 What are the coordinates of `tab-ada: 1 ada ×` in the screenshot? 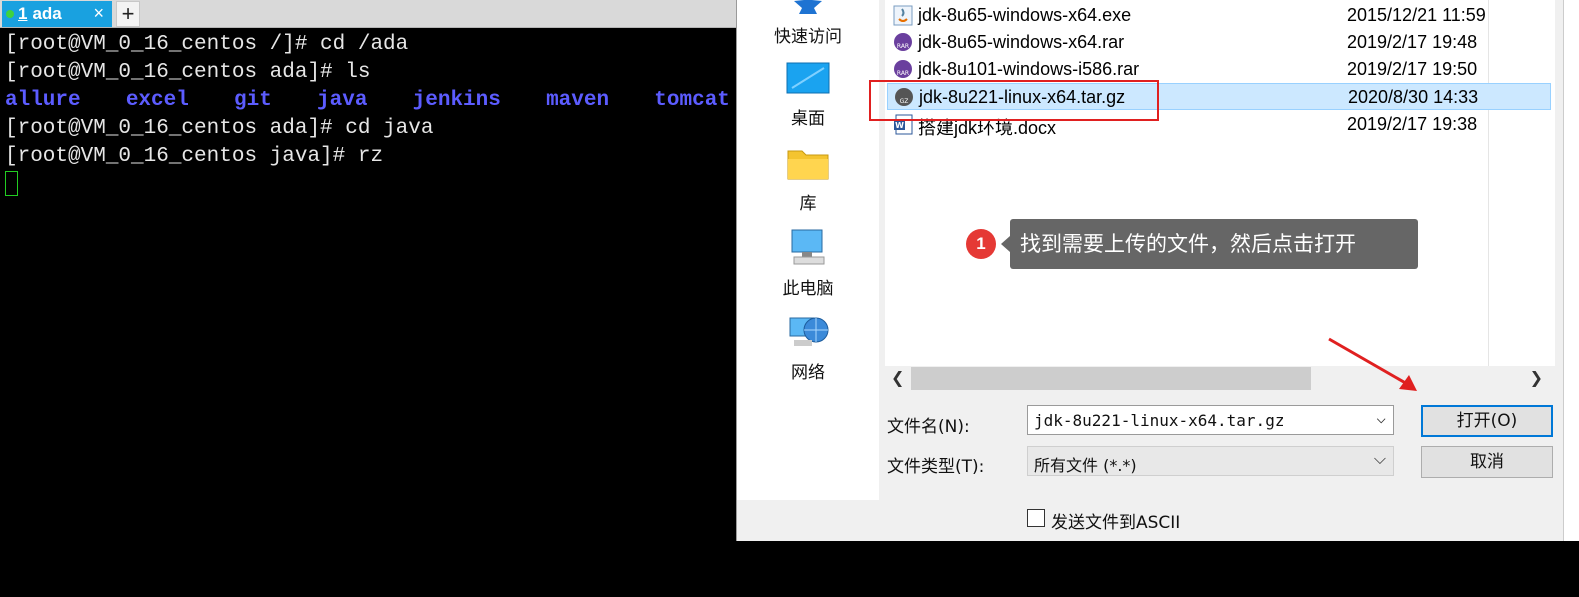 It's located at (57, 14).